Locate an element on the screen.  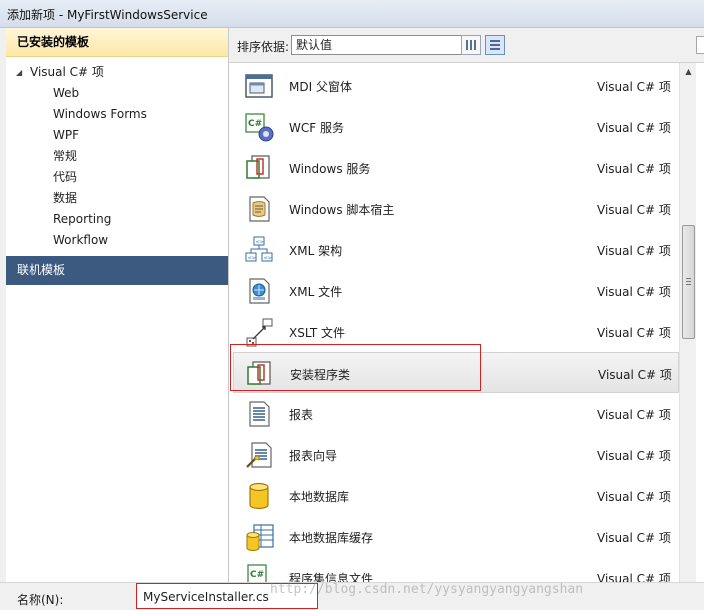
list-item: 本地数据库缓存 Visual C# 项 is located at coordinates (454, 536).